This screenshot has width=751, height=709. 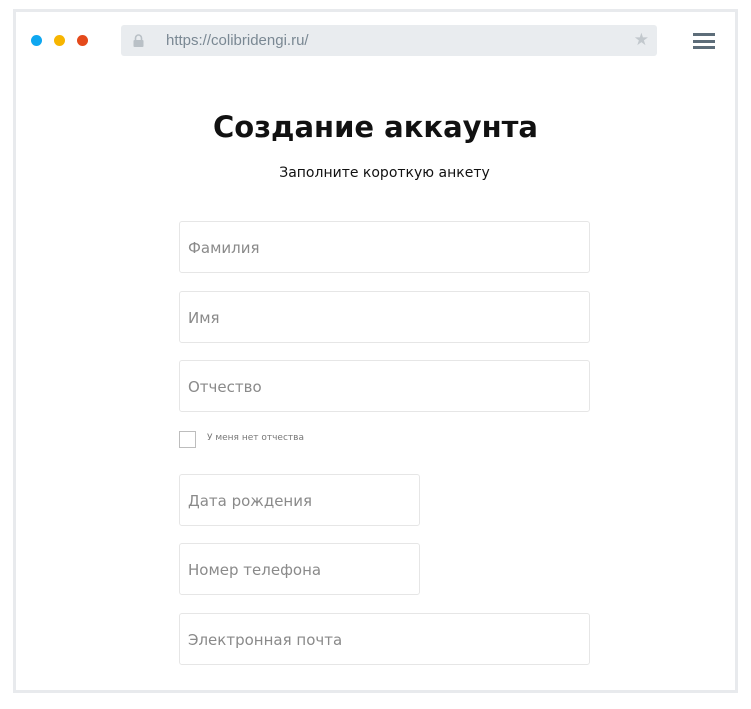 I want to click on patronymic-input: Отчество, so click(x=384, y=386).